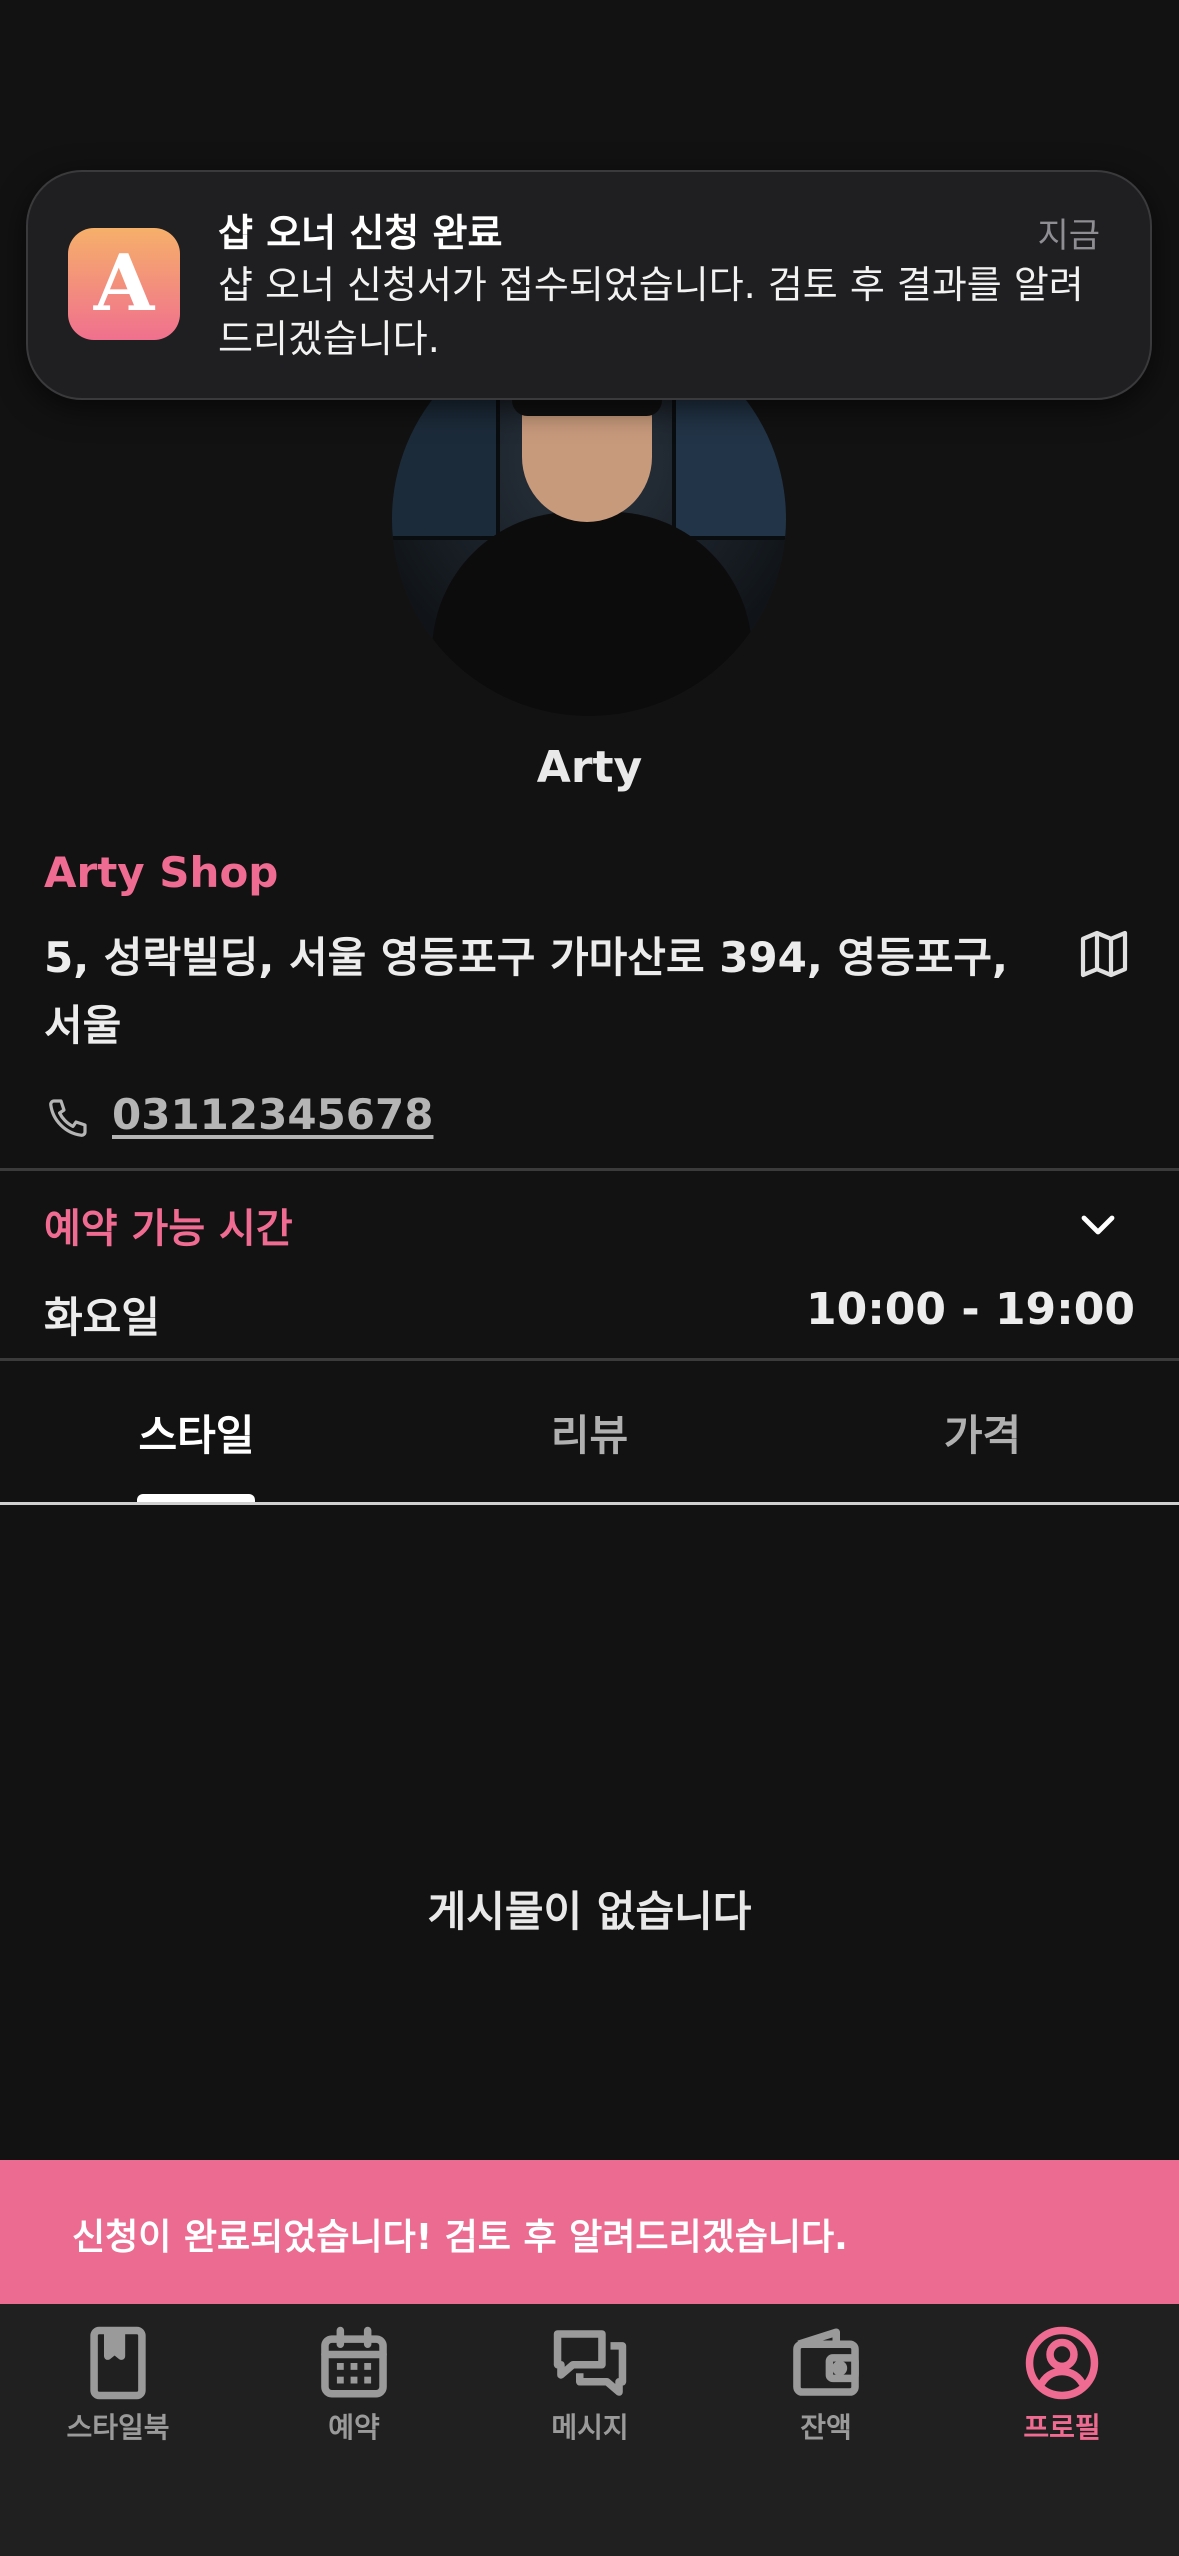 Image resolution: width=1179 pixels, height=2556 pixels. I want to click on notification-title: 샵 오너 신청 완료, so click(360, 233).